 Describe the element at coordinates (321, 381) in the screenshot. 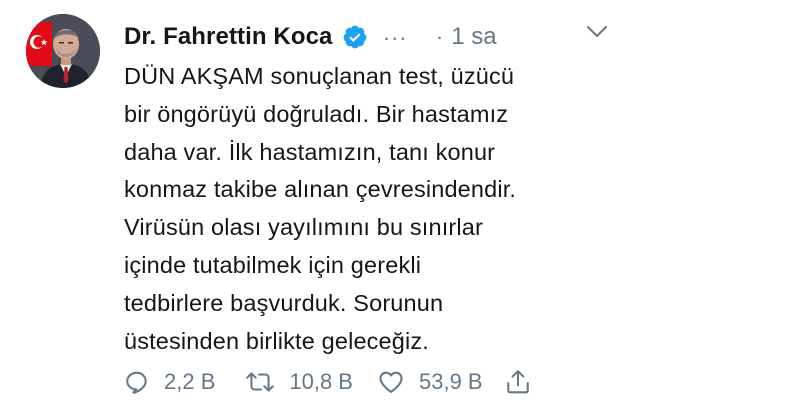

I see `retweet-count: 10,8 B` at that location.